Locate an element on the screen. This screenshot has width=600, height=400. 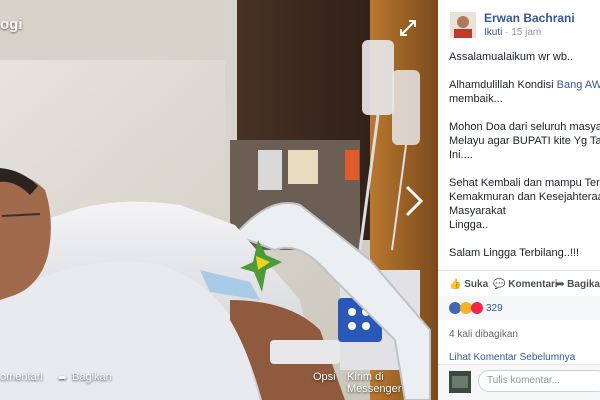
reaction-count: 329 is located at coordinates (494, 308).